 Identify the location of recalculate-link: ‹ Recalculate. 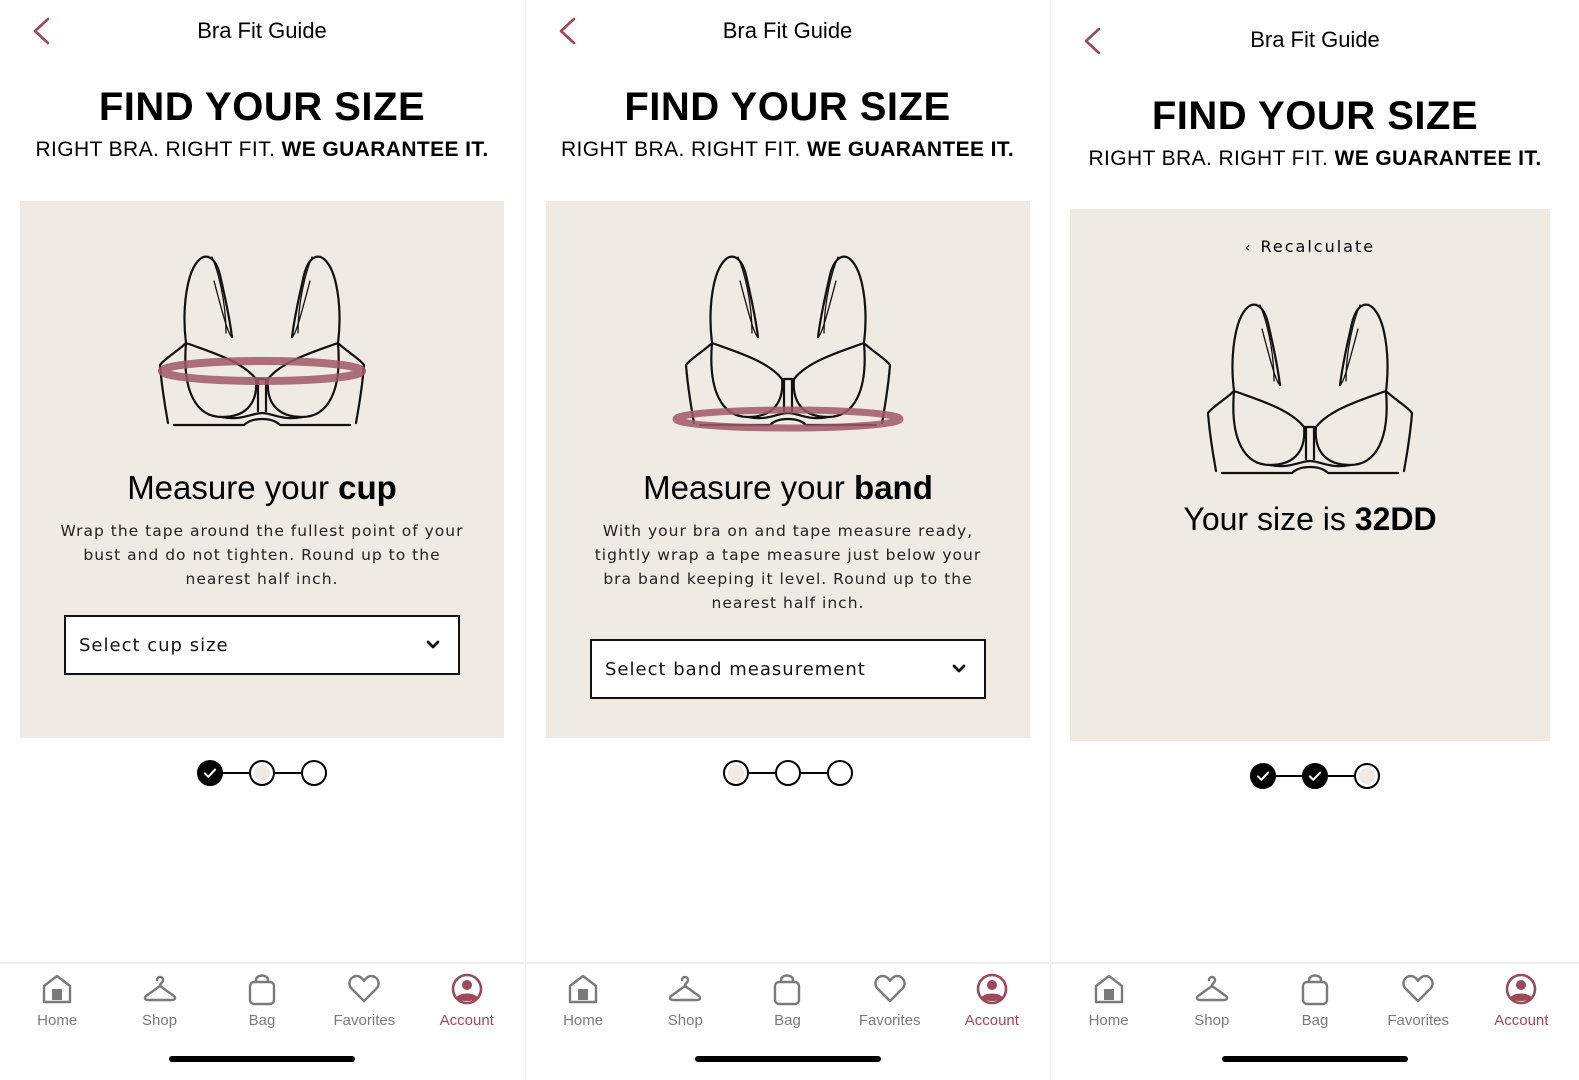
(1310, 246).